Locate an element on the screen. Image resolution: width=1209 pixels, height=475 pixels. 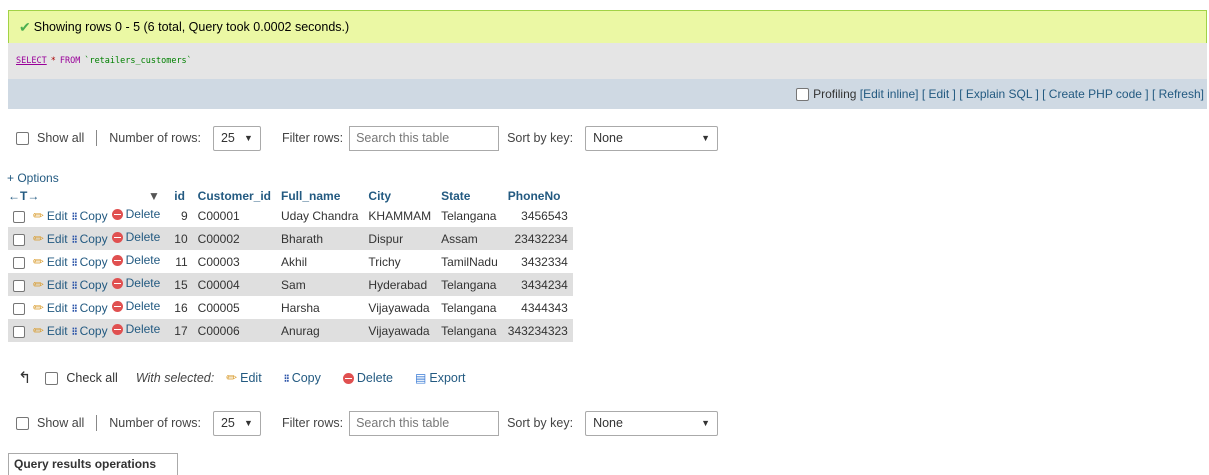
cell-phone: 3456543 is located at coordinates (537, 215).